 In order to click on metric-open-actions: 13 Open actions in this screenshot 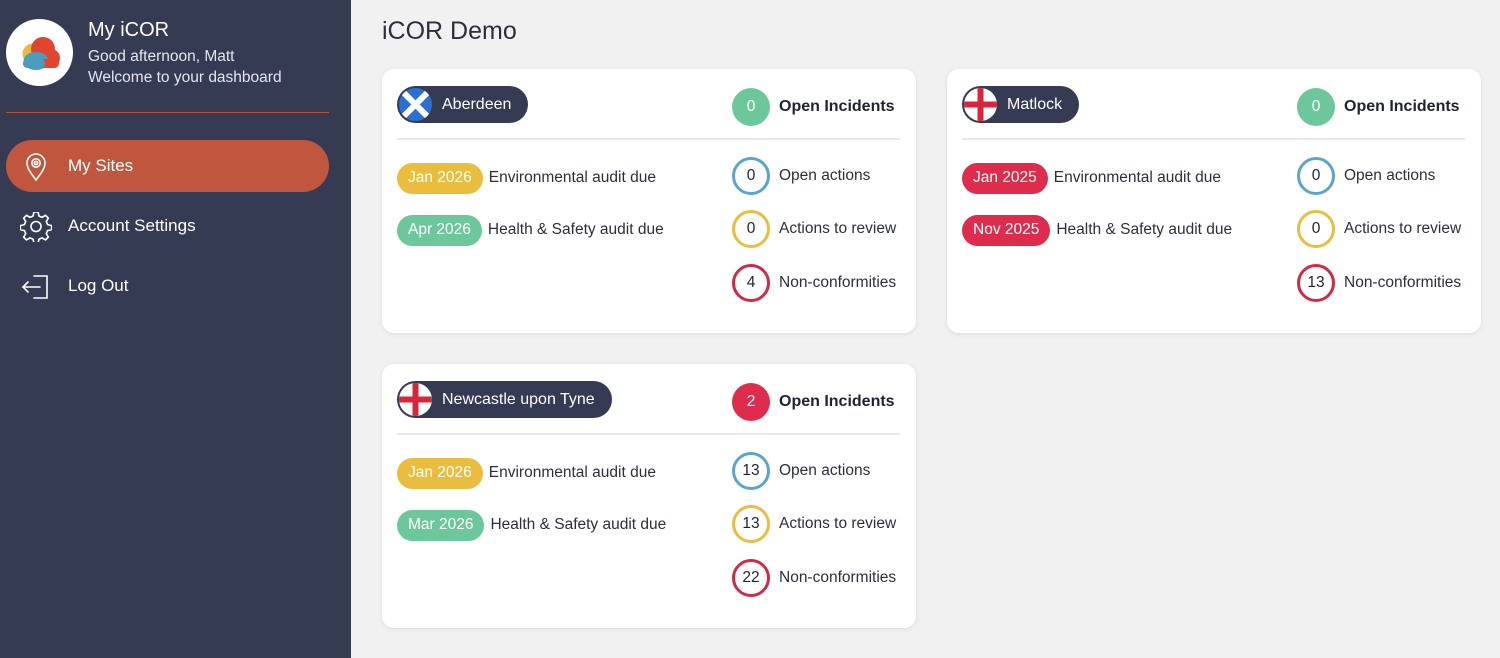, I will do `click(801, 471)`.